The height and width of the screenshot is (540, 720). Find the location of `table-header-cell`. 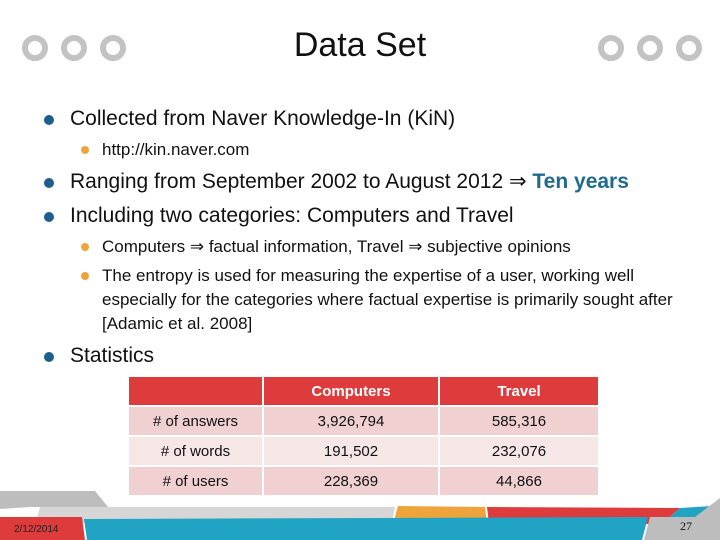

table-header-cell is located at coordinates (195, 391).